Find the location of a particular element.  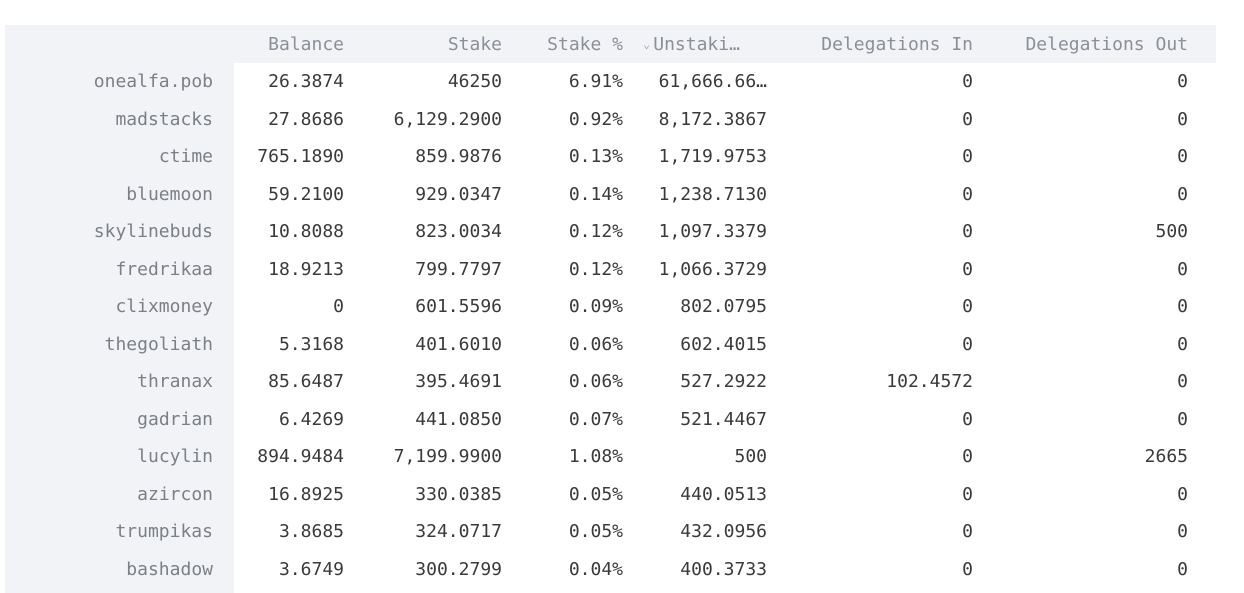

cell-stake: 6,129.2900 is located at coordinates (447, 119).